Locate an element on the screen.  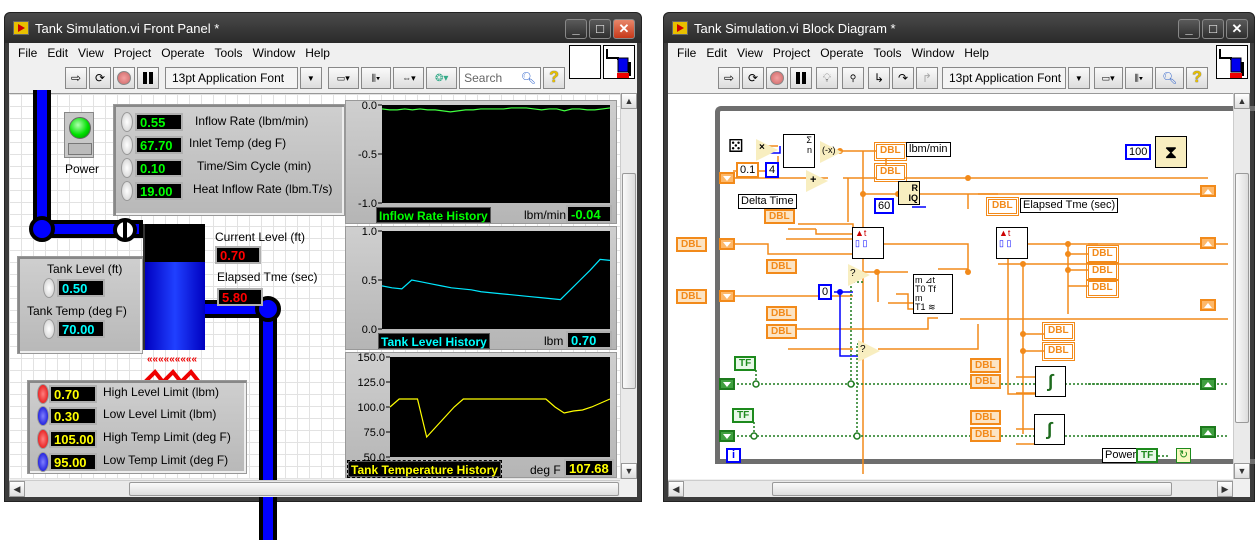
dbl-indicator-r5: DBL is located at coordinates (1058, 351).